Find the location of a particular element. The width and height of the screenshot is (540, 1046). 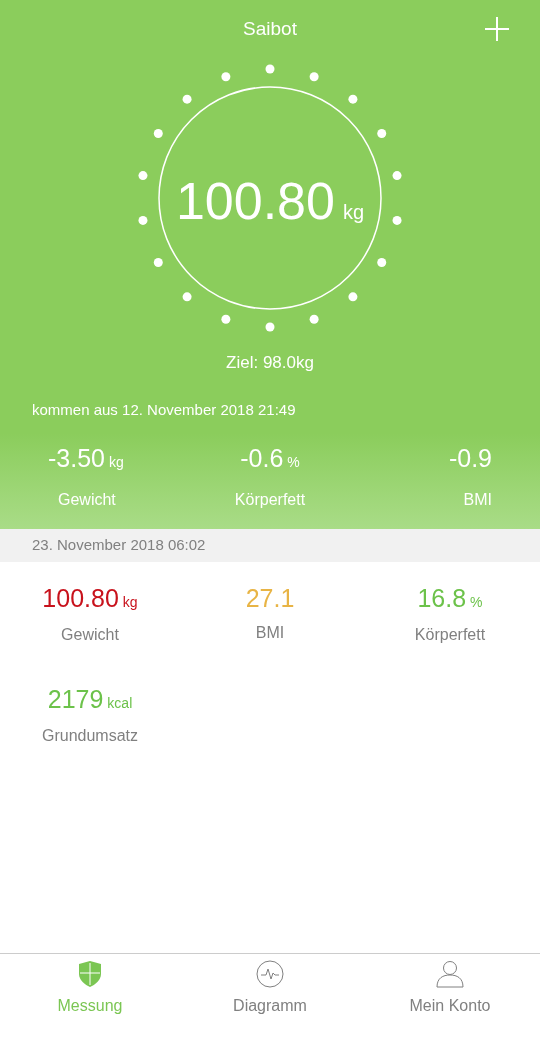

metric-value: 2179 is located at coordinates (75, 699).